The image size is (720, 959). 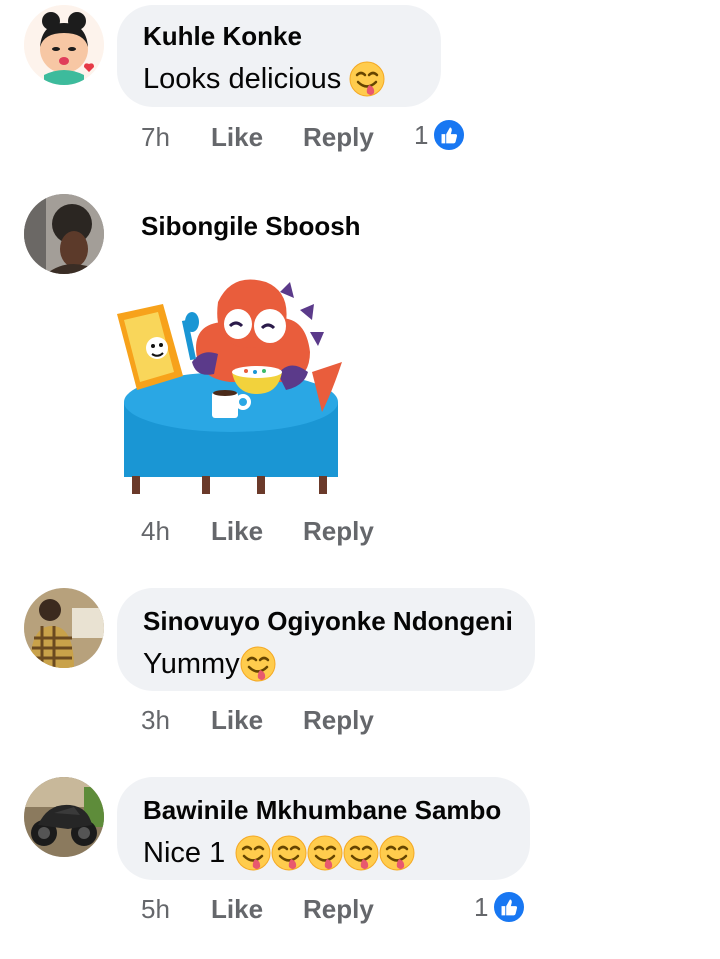 I want to click on comment-author: Sinovuyo Ogiyonke Ndongeni, so click(x=328, y=621).